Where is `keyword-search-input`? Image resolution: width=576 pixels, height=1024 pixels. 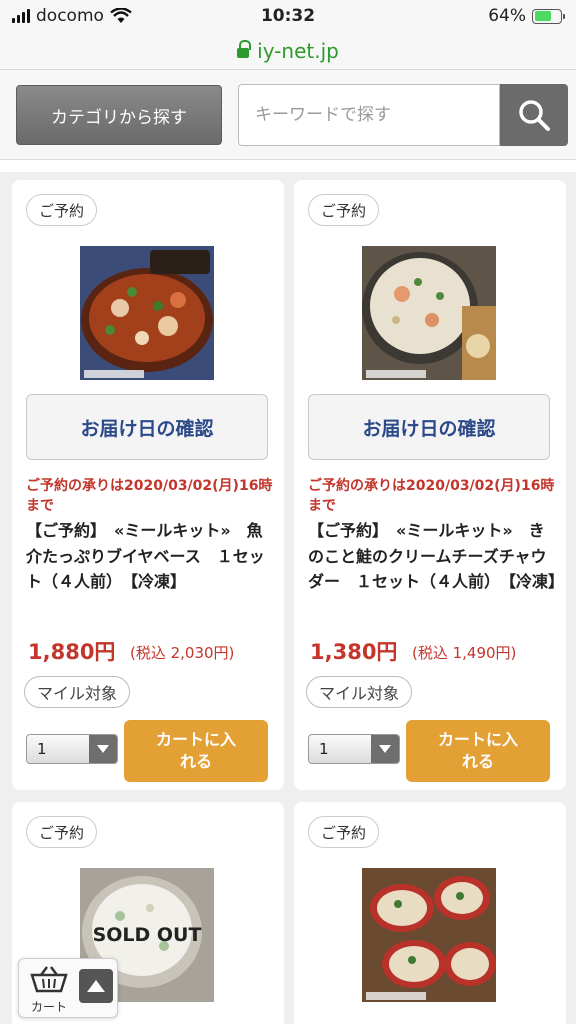 keyword-search-input is located at coordinates (369, 115).